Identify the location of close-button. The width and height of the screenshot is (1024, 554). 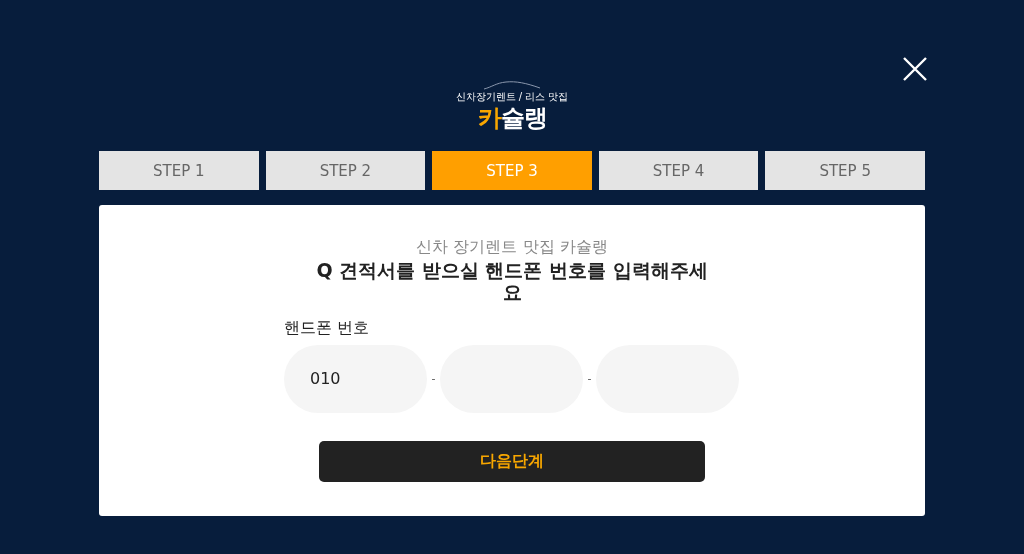
(915, 69).